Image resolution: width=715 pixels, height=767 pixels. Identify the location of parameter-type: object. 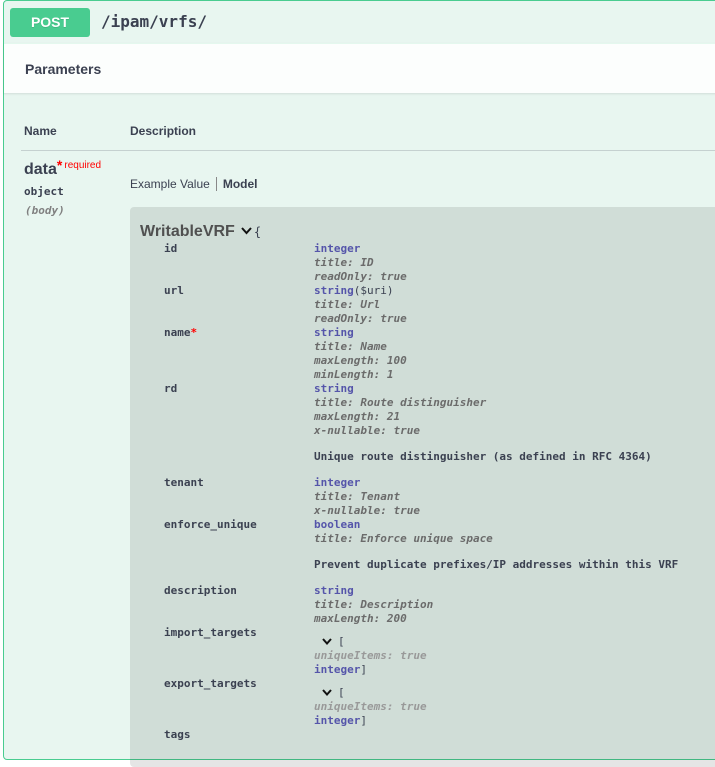
(44, 191).